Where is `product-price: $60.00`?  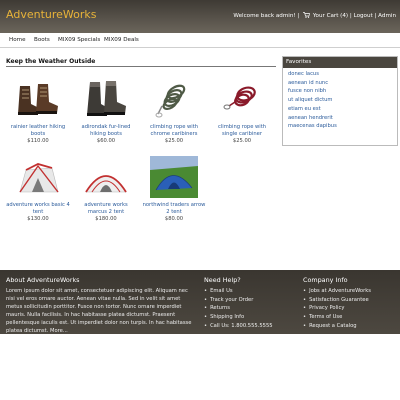 product-price: $60.00 is located at coordinates (106, 141).